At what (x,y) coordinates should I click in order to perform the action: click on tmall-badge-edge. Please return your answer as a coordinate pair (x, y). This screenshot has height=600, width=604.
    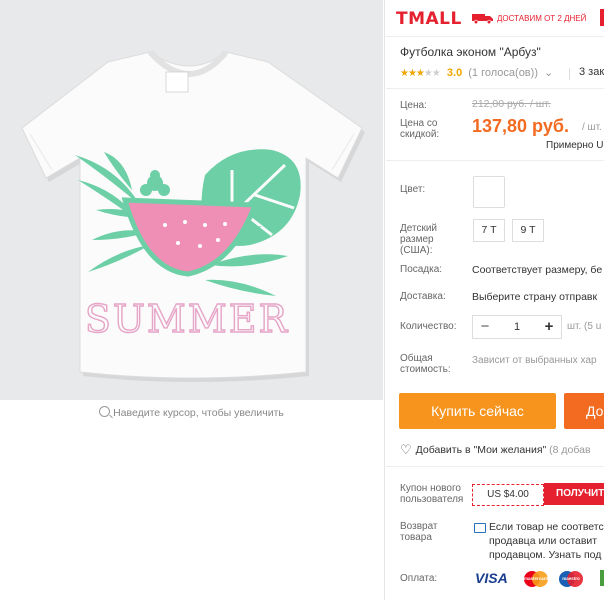
    Looking at the image, I should click on (602, 17).